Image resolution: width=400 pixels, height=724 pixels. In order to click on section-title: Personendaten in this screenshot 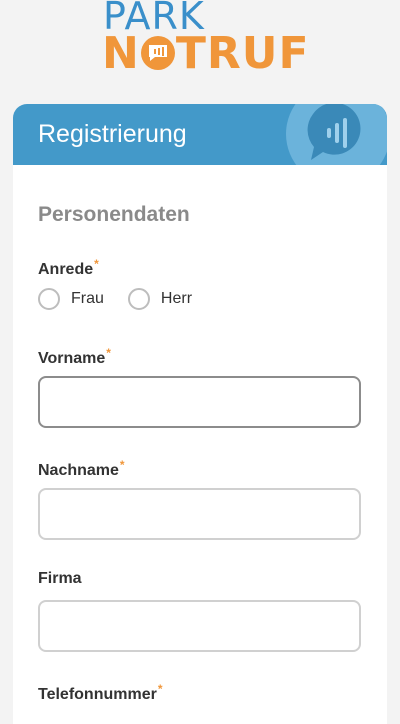, I will do `click(114, 214)`.